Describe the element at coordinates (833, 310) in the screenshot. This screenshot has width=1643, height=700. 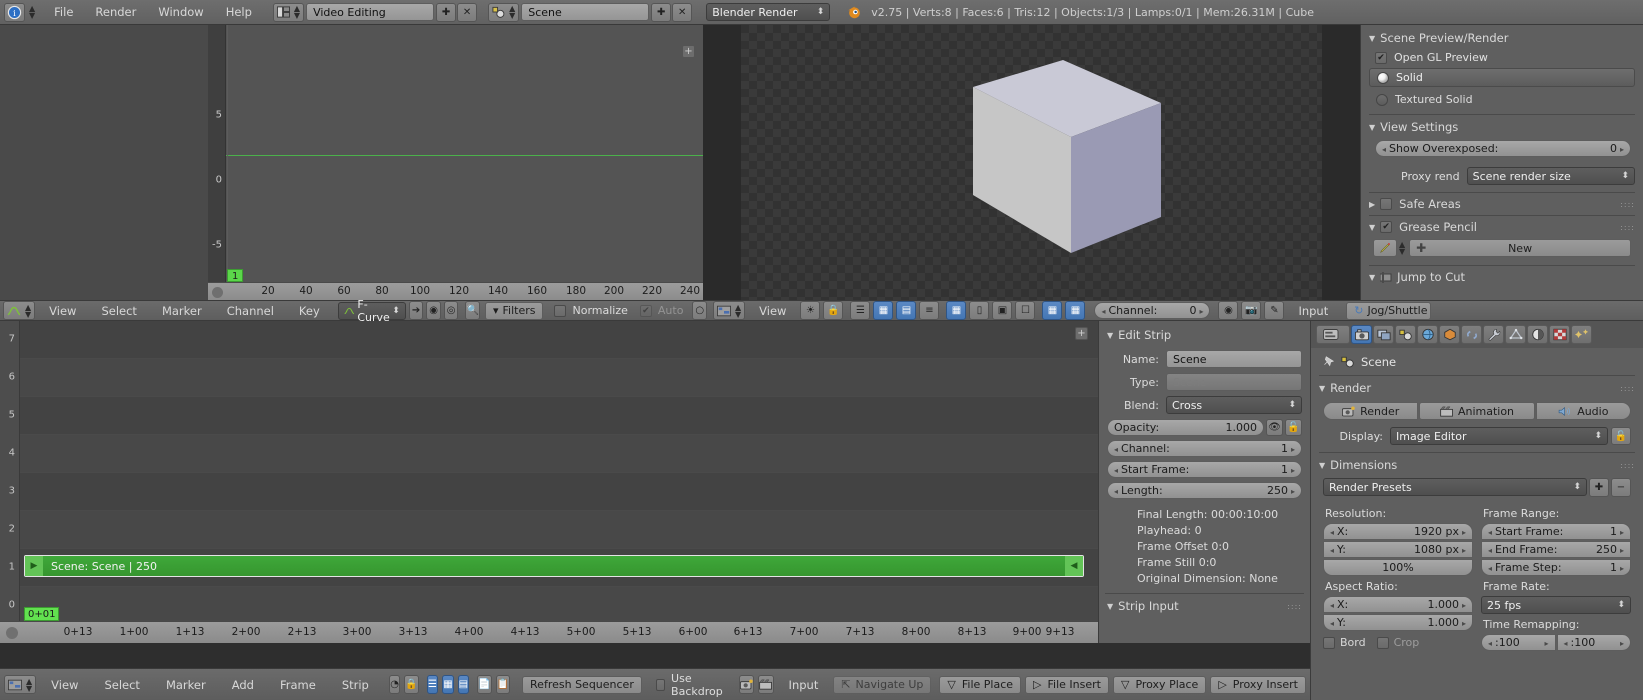
I see `lock-icon: 🔒` at that location.